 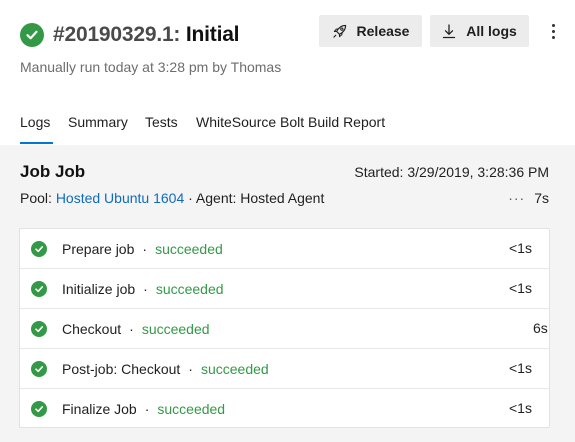 I want to click on tab-whitesource-bolt-build-report: WhiteSource Bolt Build Report, so click(x=290, y=122).